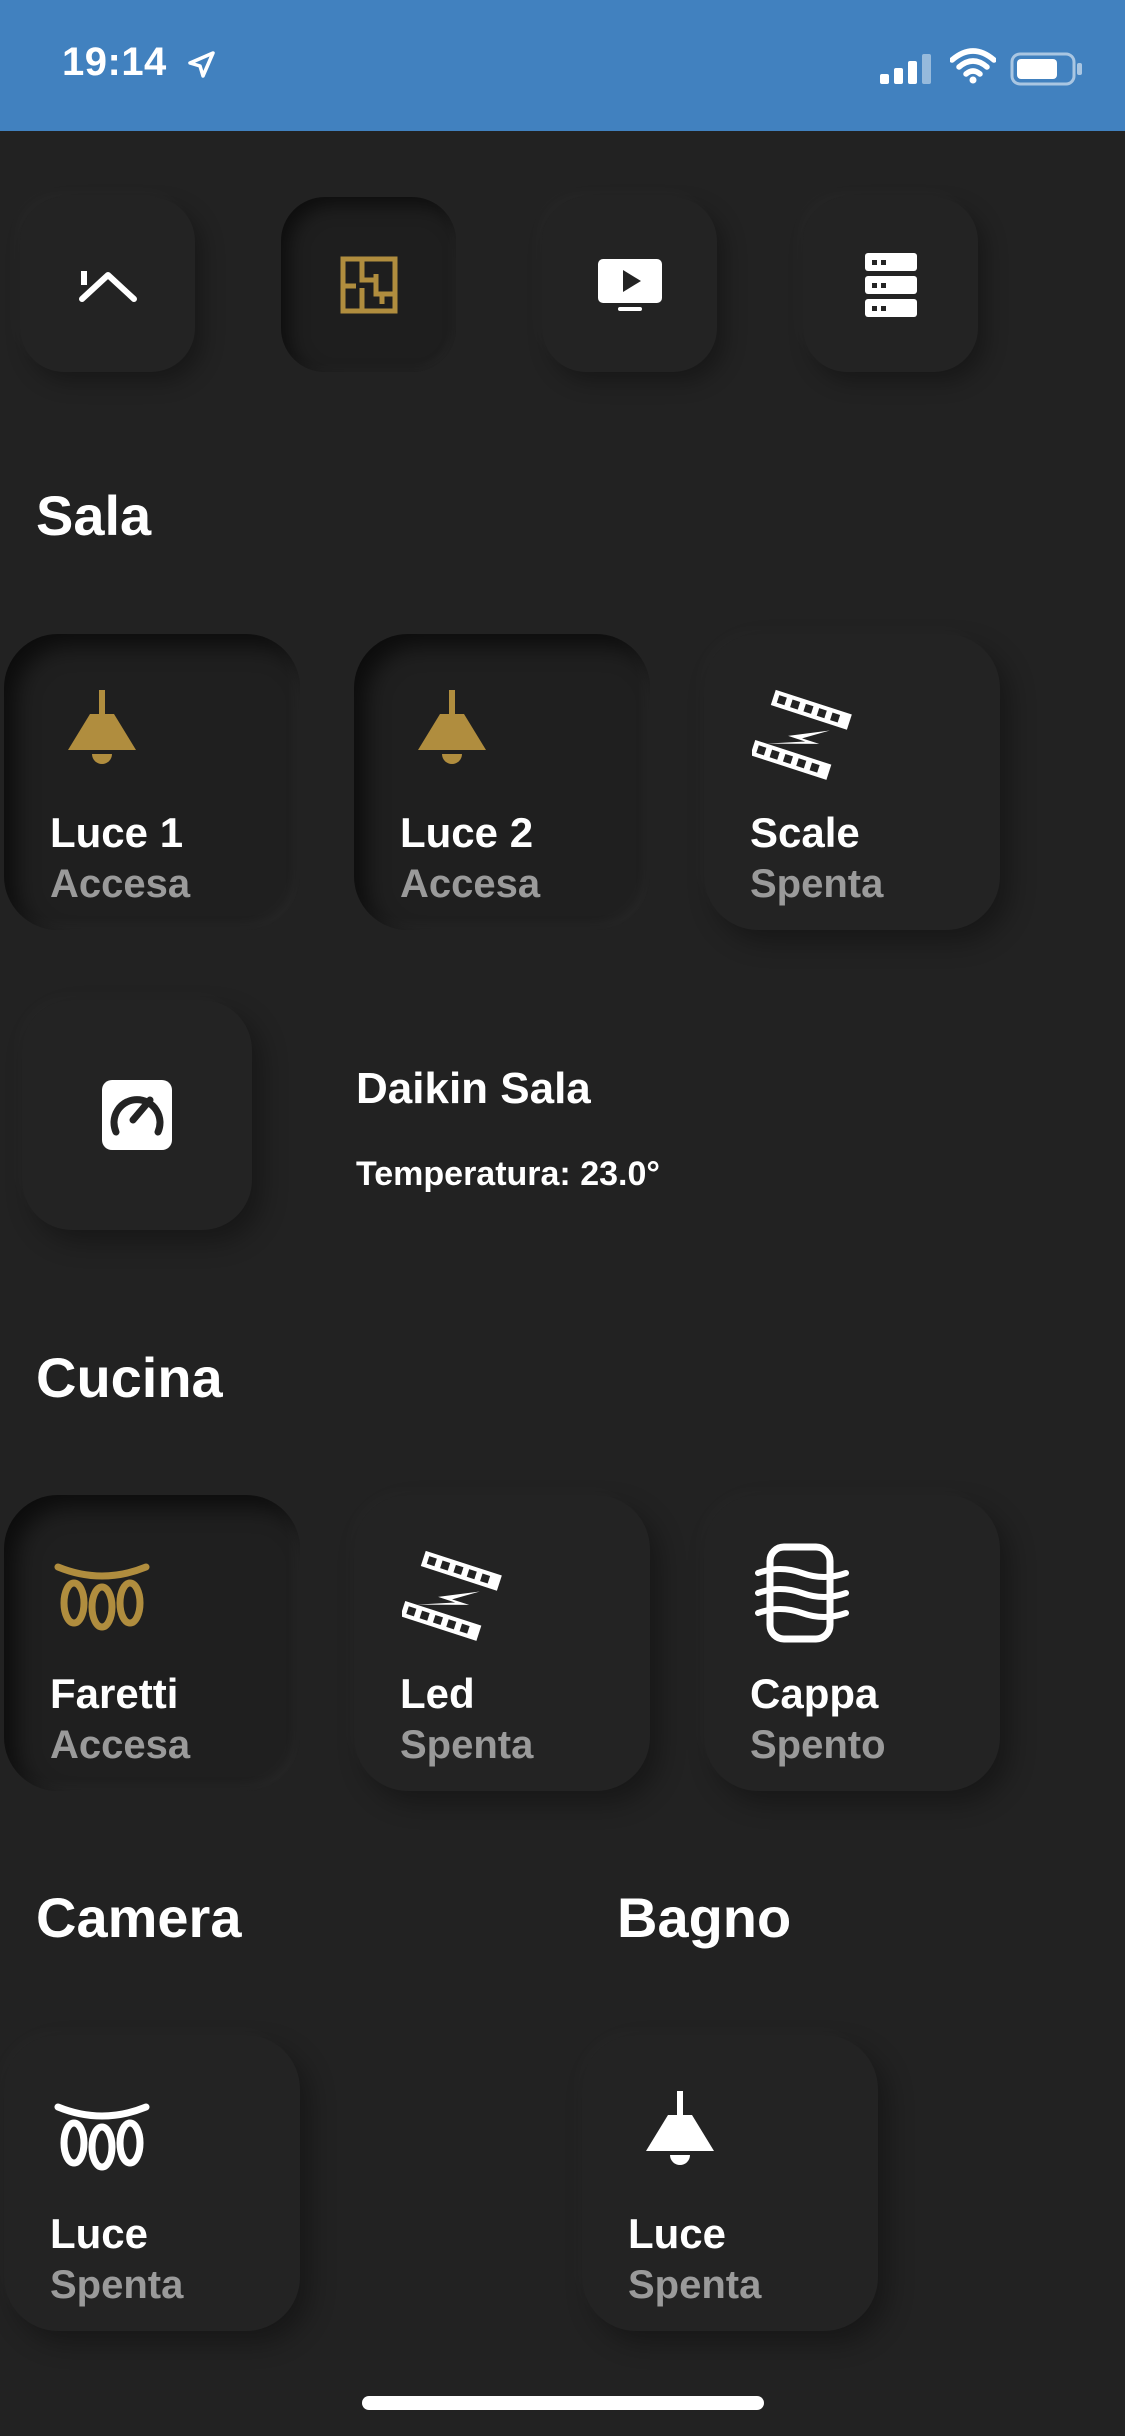 Image resolution: width=1125 pixels, height=2436 pixels. What do you see at coordinates (730, 2183) in the screenshot?
I see `tile-bagno-luce: Luce Spenta` at bounding box center [730, 2183].